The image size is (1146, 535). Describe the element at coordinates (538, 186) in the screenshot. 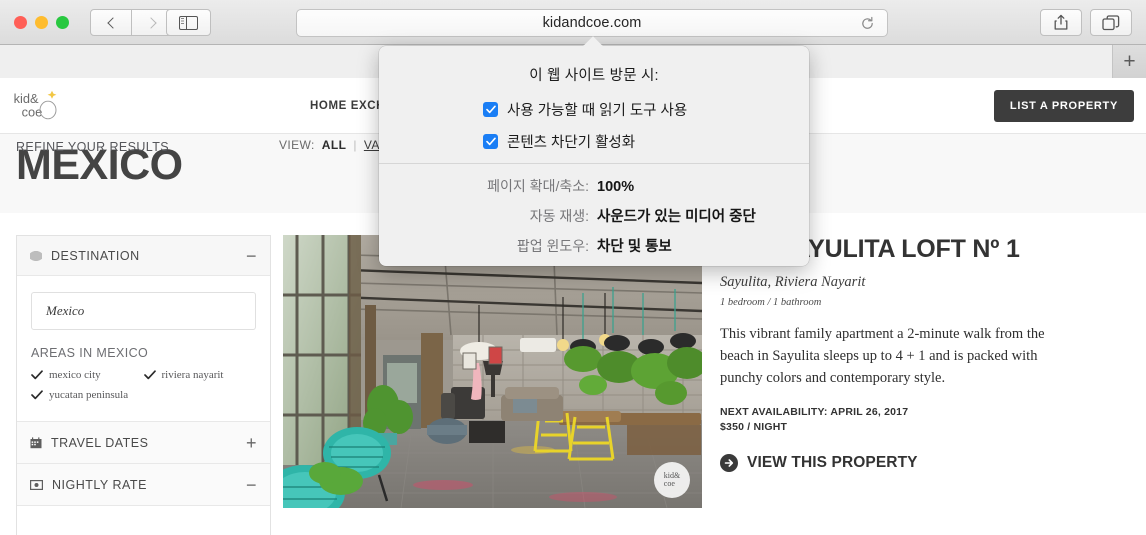

I see `setting-label: 페이지 확대/축소:` at that location.